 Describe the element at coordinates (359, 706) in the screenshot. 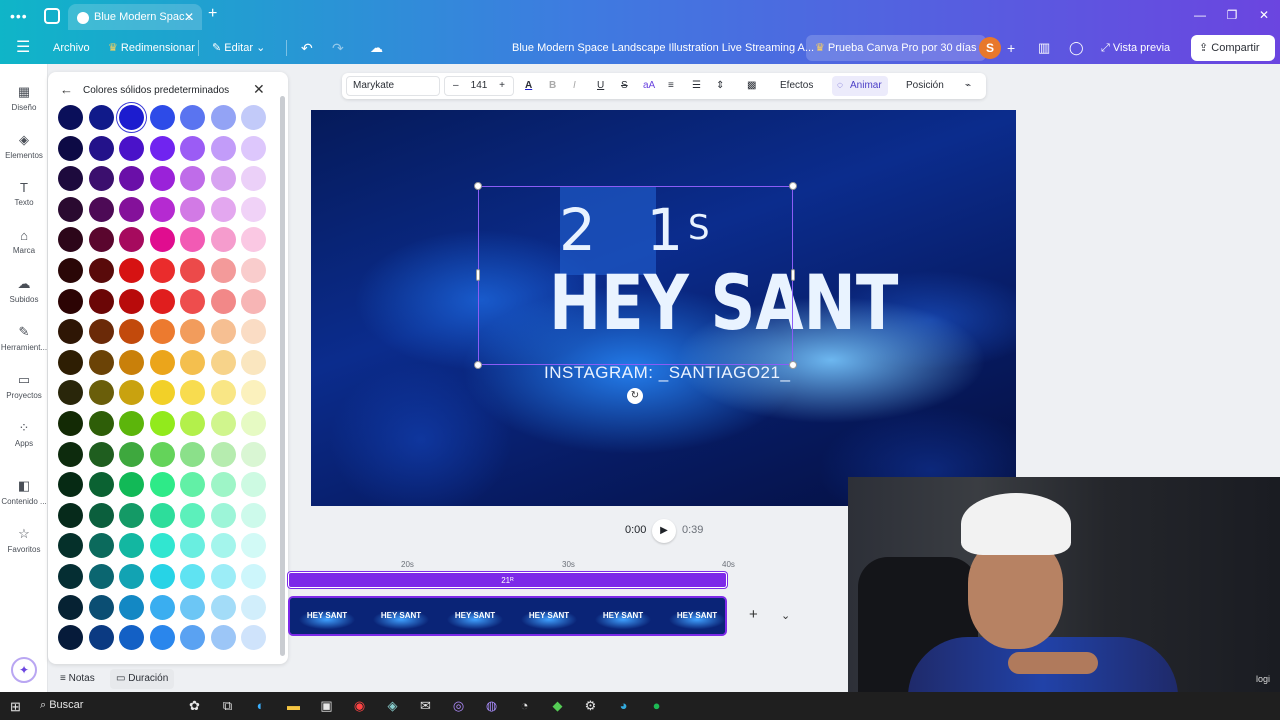

I see `chrome-icon: ◉` at that location.